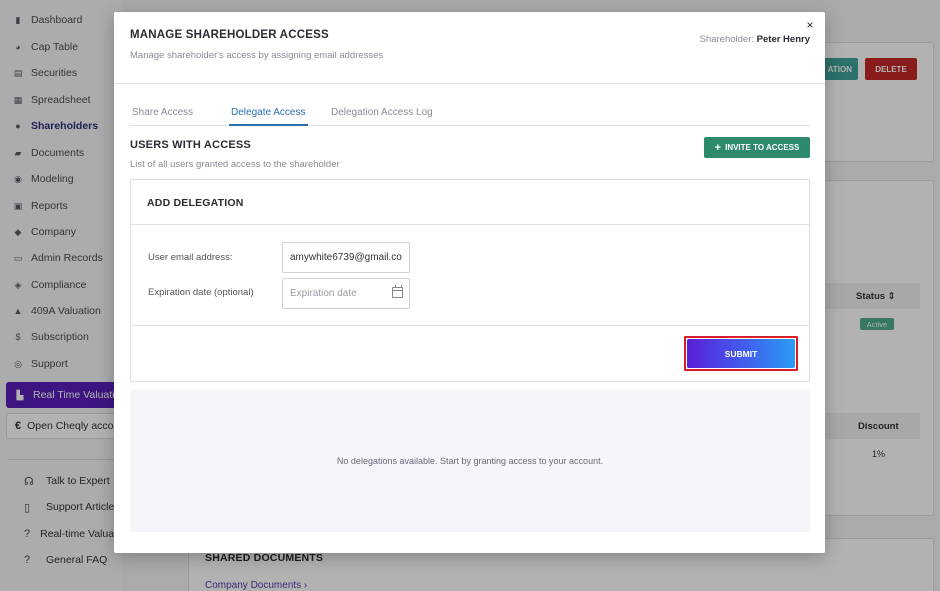 This screenshot has width=940, height=591. What do you see at coordinates (229, 35) in the screenshot?
I see `modal-title: MANAGE SHAREHOLDER ACCESS` at bounding box center [229, 35].